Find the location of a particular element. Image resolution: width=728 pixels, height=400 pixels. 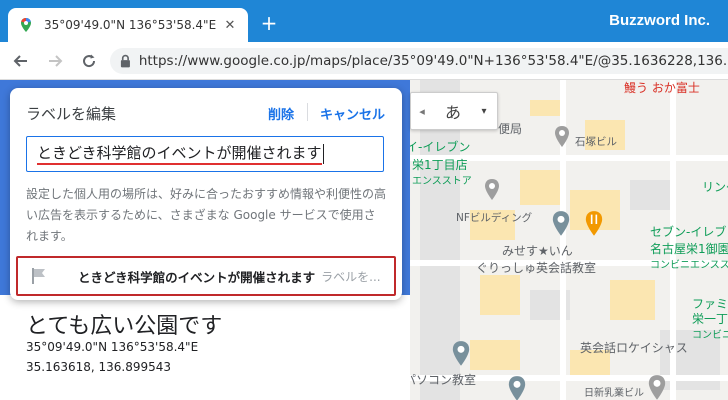

map-label: コンビニ is located at coordinates (710, 335).